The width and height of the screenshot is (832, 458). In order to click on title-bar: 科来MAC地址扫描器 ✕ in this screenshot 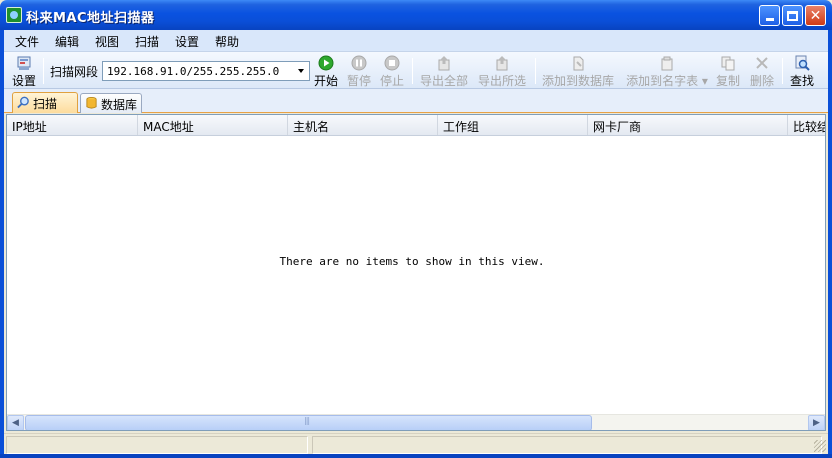, I will do `click(416, 15)`.